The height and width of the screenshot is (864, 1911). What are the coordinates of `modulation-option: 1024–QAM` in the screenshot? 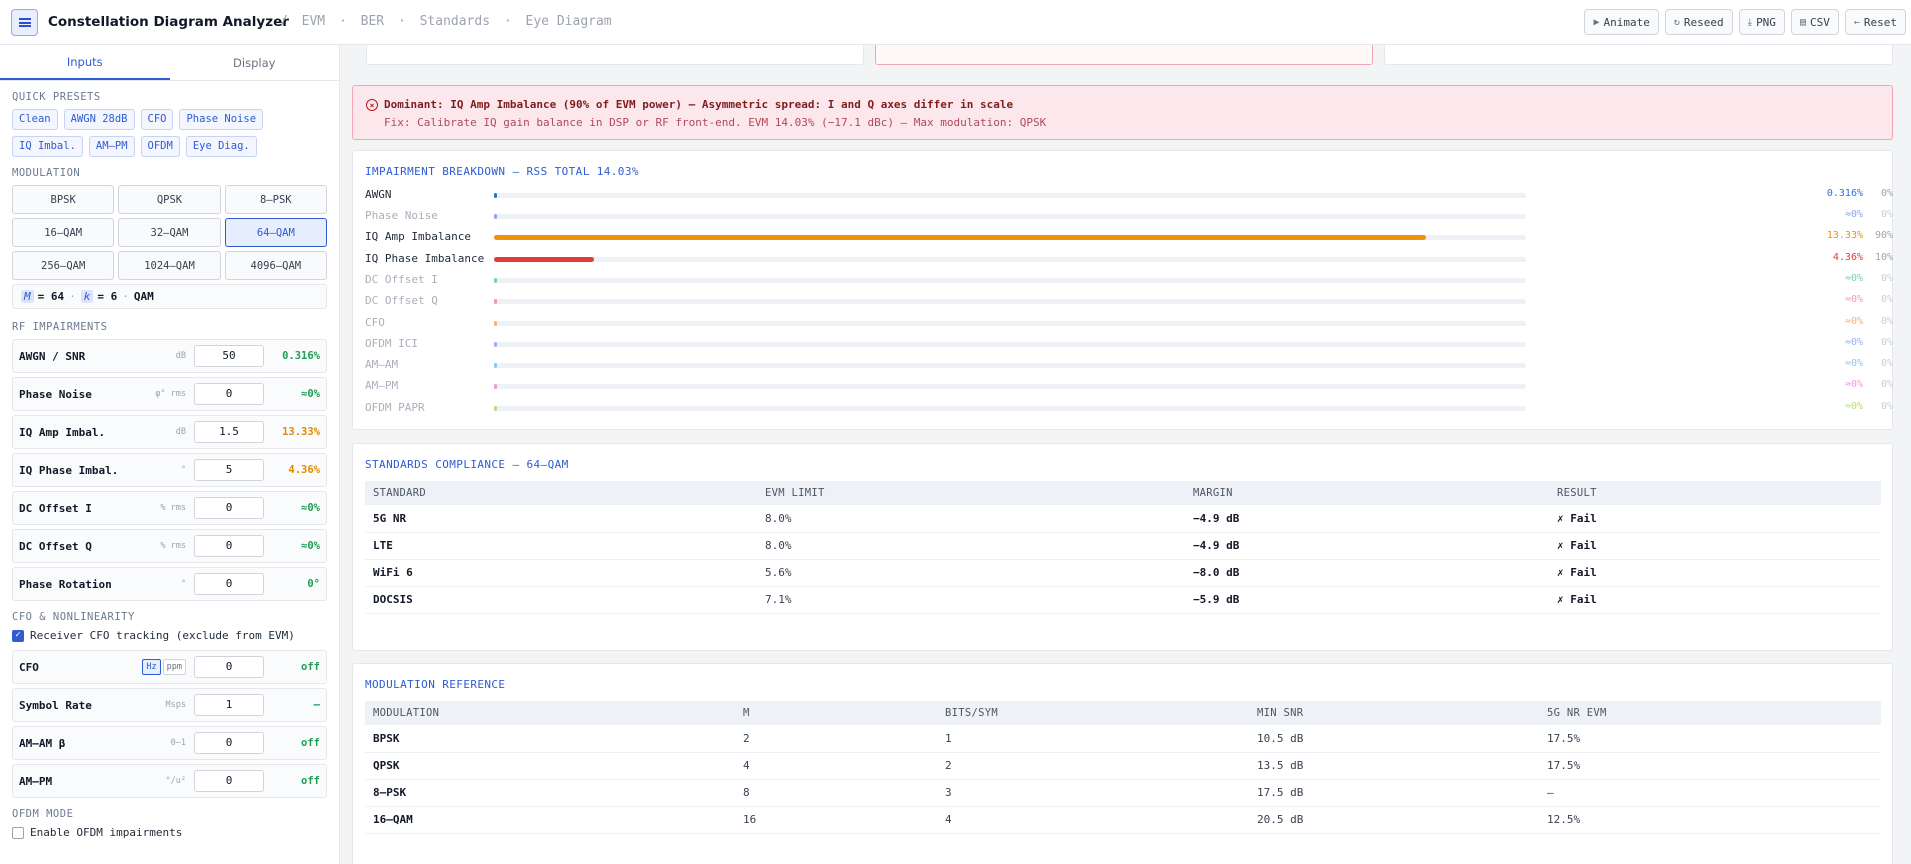 It's located at (169, 265).